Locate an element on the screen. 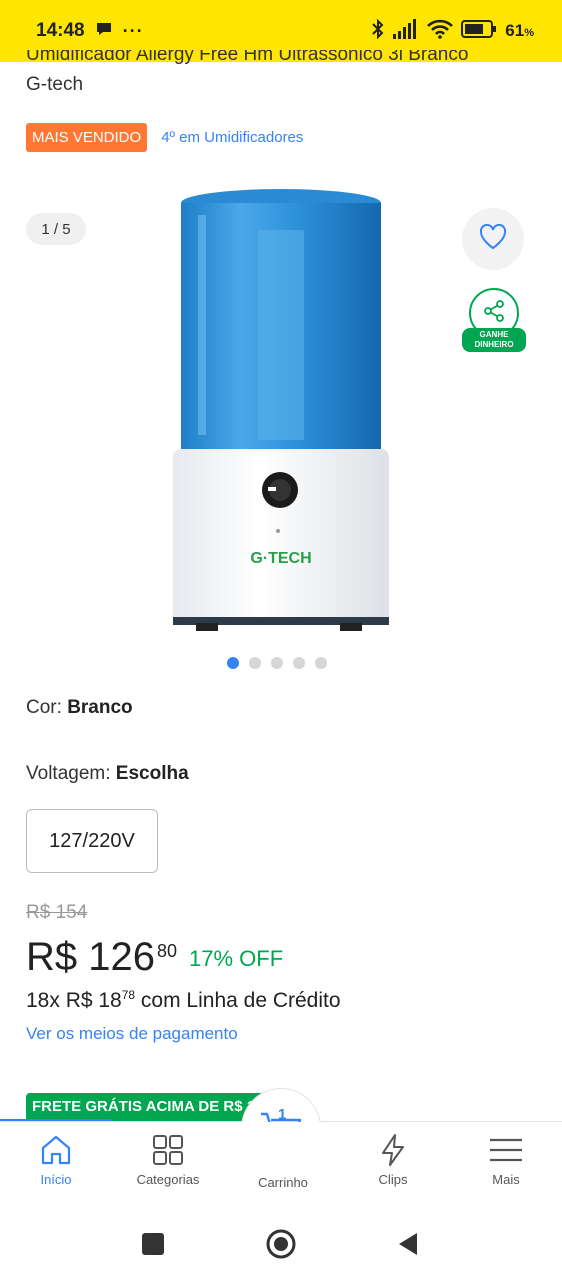  price-cents: 80 is located at coordinates (167, 951).